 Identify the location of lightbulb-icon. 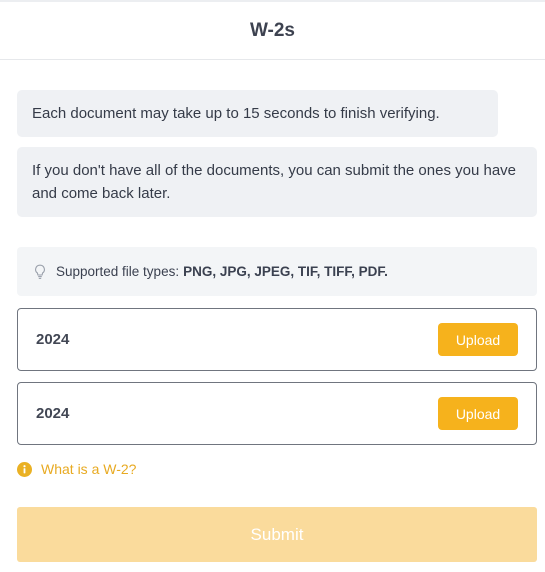
(40, 272).